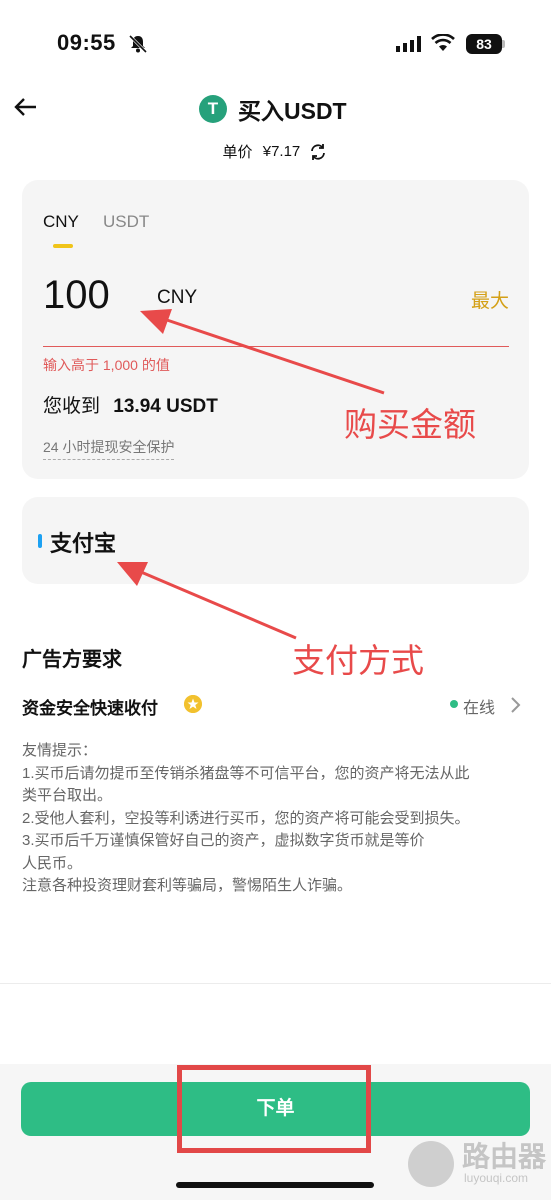 The width and height of the screenshot is (551, 1200). What do you see at coordinates (504, 1156) in the screenshot?
I see `watermark-text: 路由器` at bounding box center [504, 1156].